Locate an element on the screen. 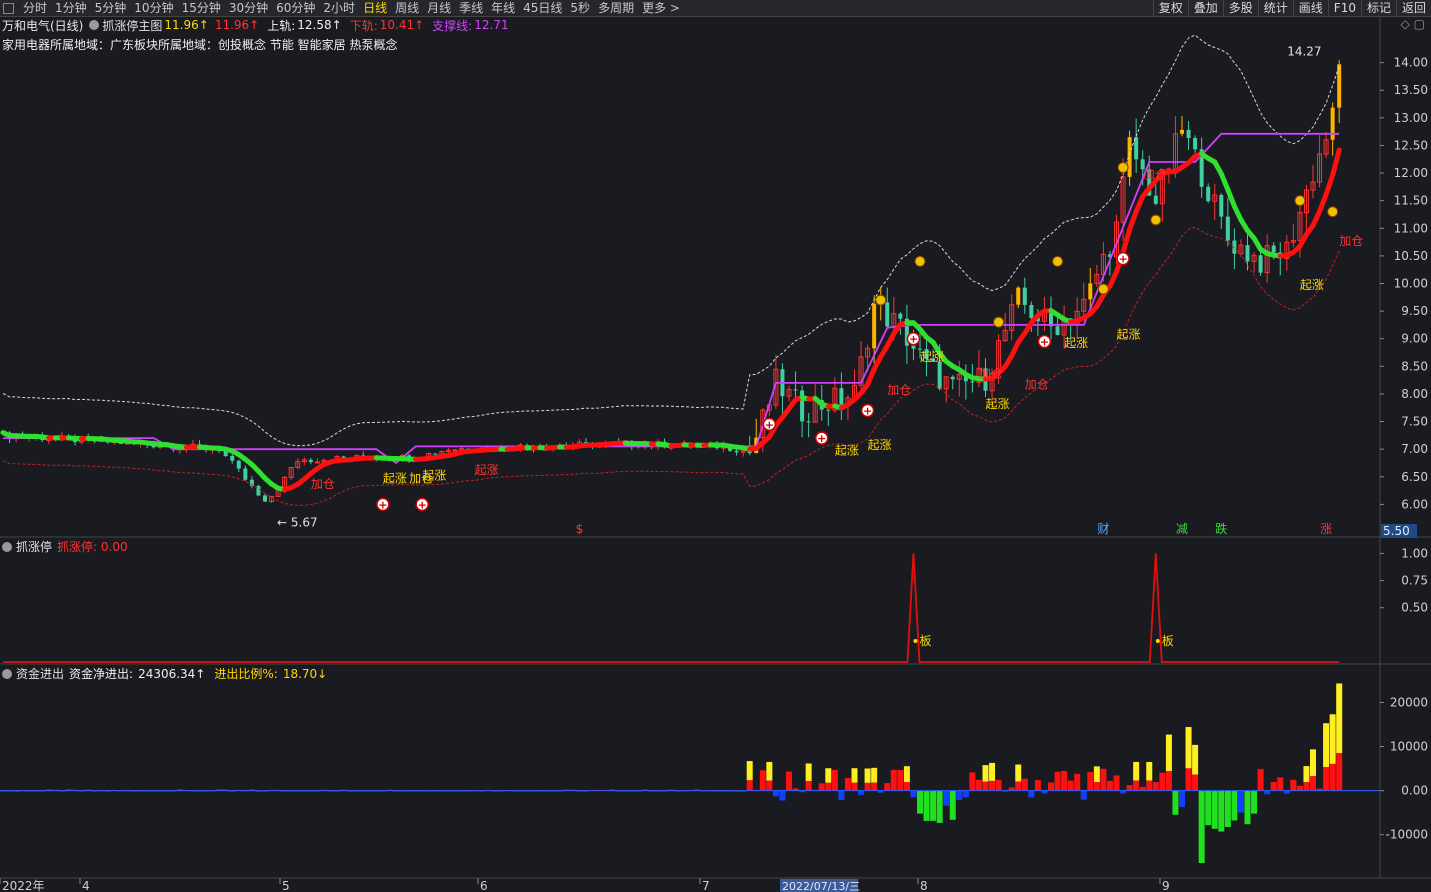 The height and width of the screenshot is (892, 1431). annotation-6: 起涨 is located at coordinates (880, 444).